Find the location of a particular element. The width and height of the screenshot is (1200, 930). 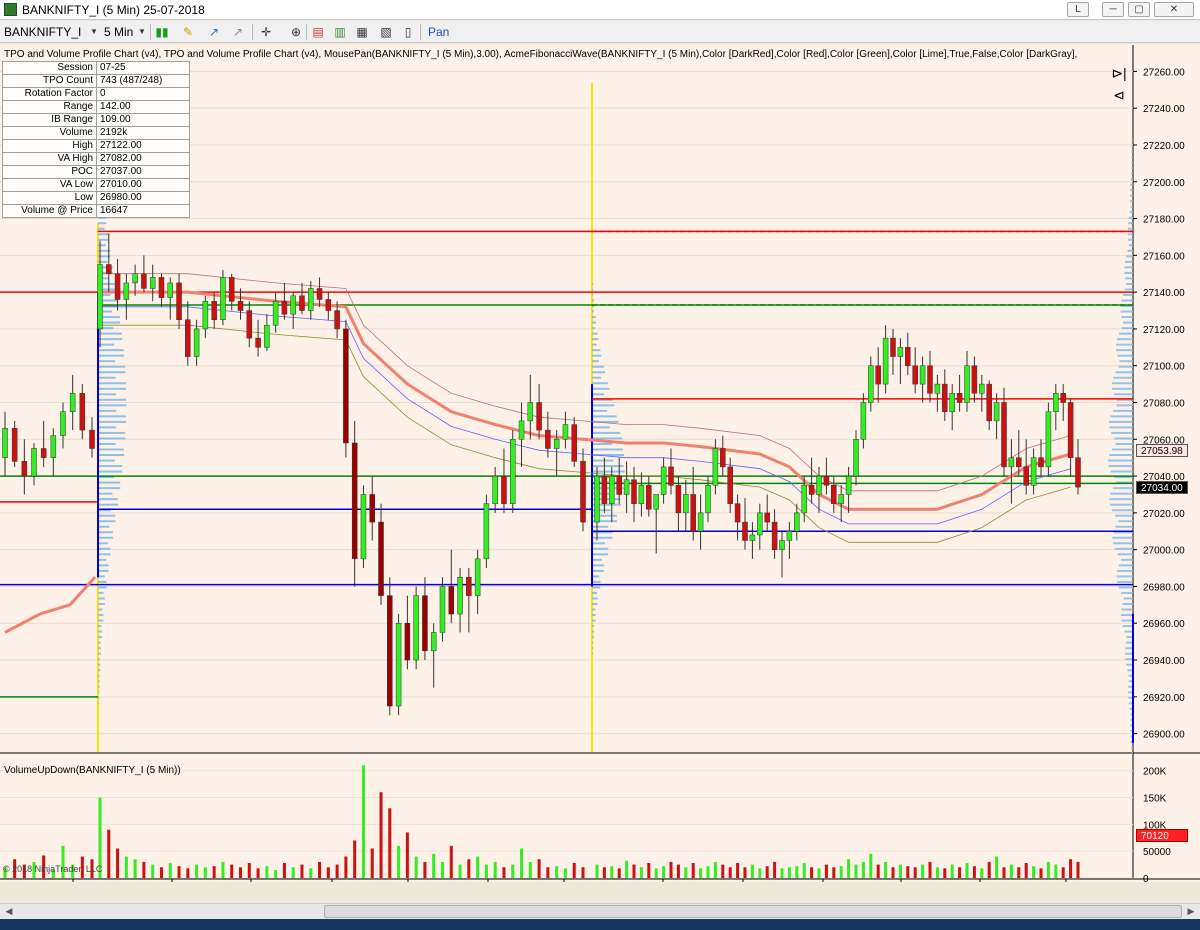

link-button: L is located at coordinates (1078, 9).